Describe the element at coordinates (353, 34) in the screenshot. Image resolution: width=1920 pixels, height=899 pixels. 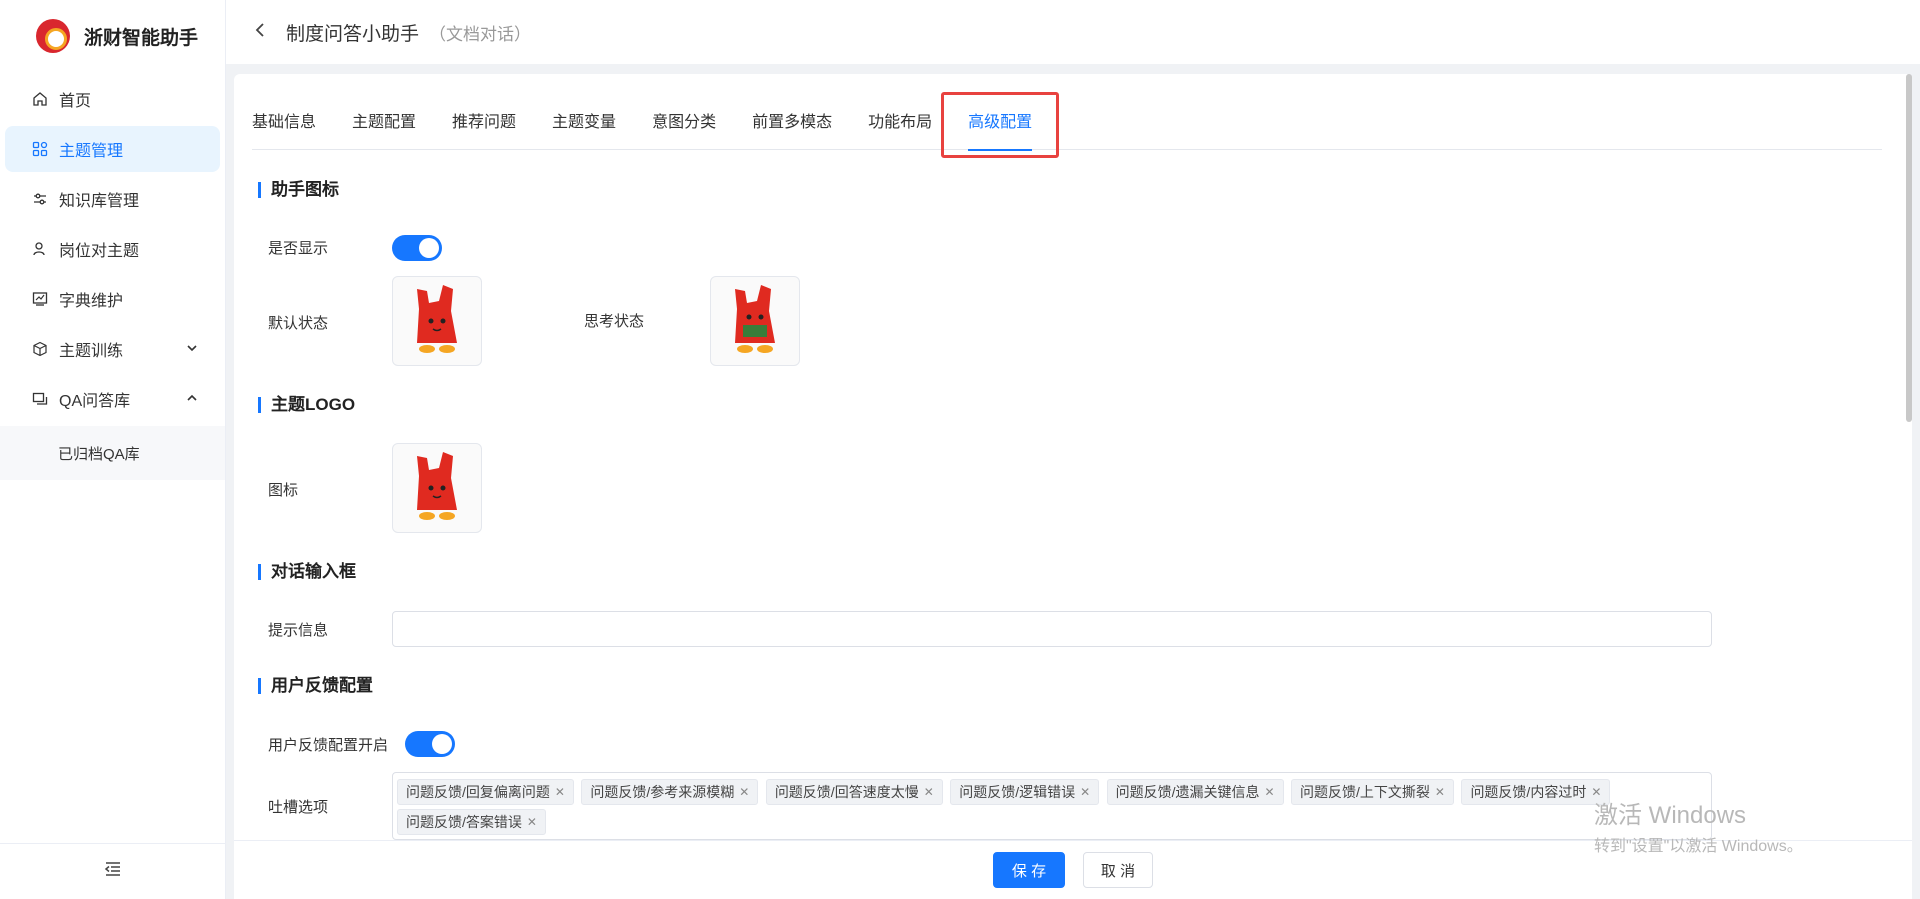
I see `page-title: 制度问答小助手` at that location.